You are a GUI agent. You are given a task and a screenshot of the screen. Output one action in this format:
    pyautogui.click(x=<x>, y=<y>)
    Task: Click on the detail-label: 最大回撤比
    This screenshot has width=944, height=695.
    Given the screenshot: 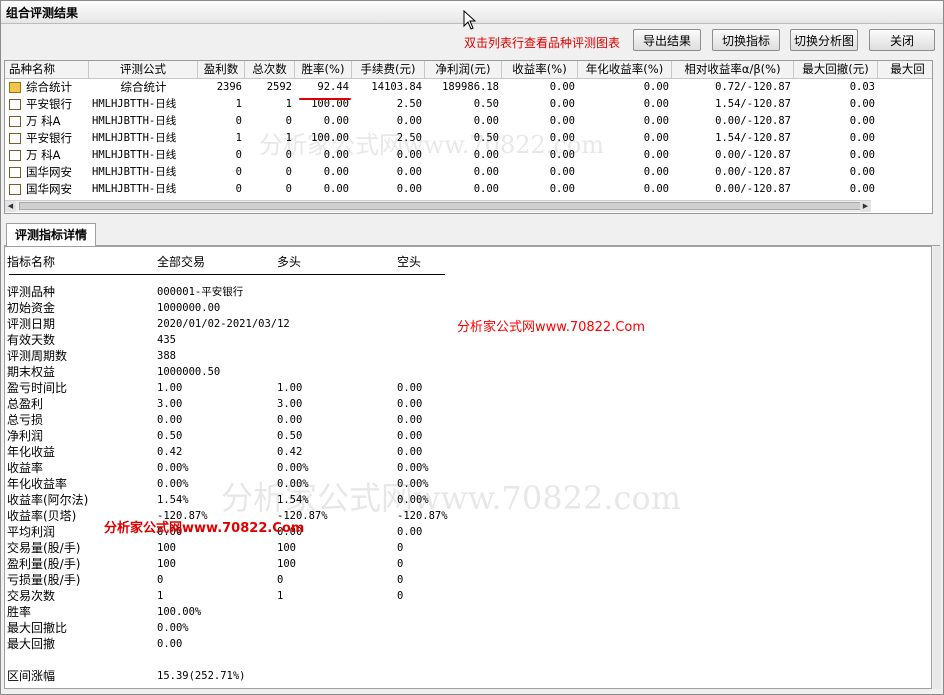 What is the action you would take?
    pyautogui.click(x=37, y=628)
    